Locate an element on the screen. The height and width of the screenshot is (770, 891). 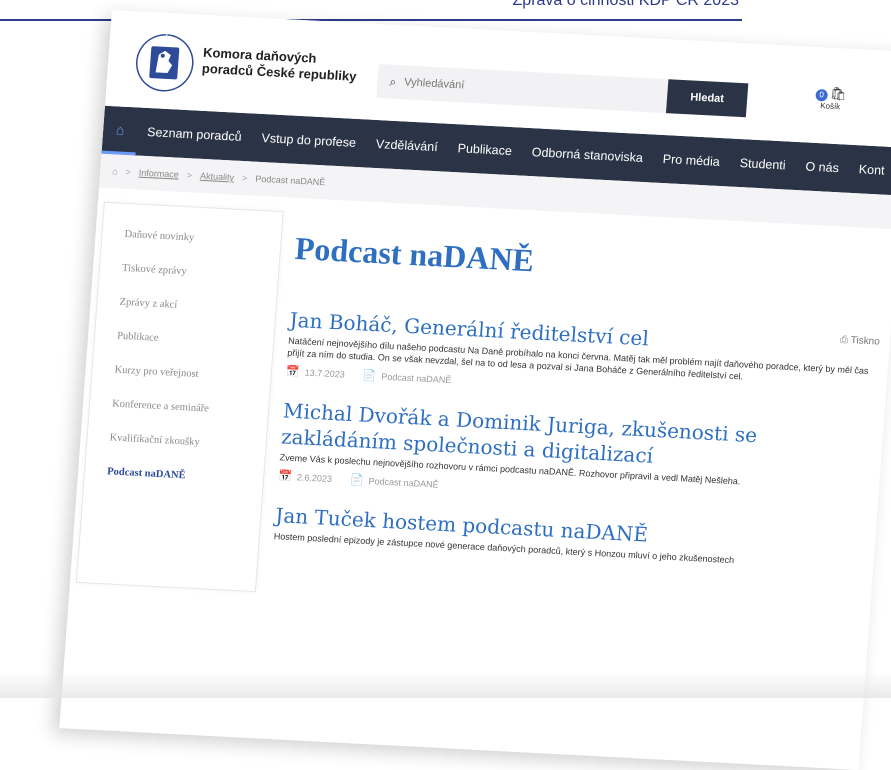
nav-item-odborna-stanoviska: Odborná stanoviska is located at coordinates (587, 155).